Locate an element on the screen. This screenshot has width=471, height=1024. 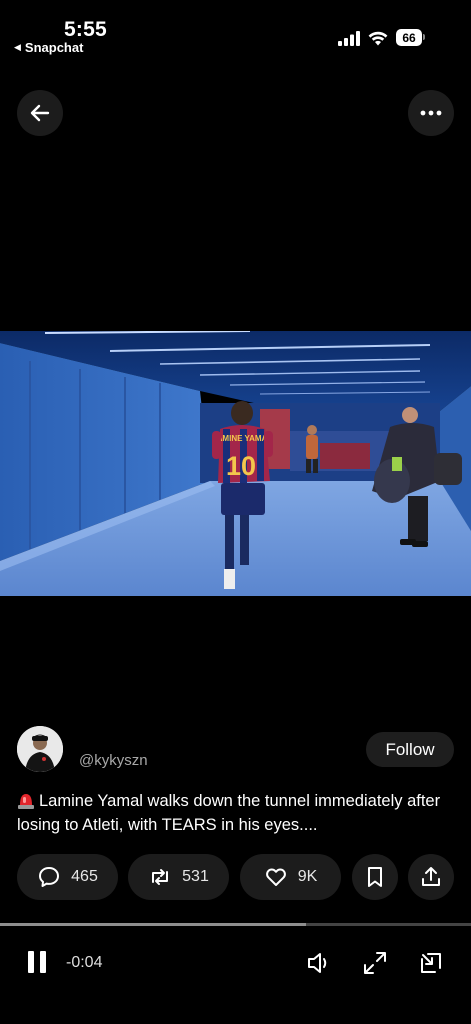
share-button is located at coordinates (431, 877).